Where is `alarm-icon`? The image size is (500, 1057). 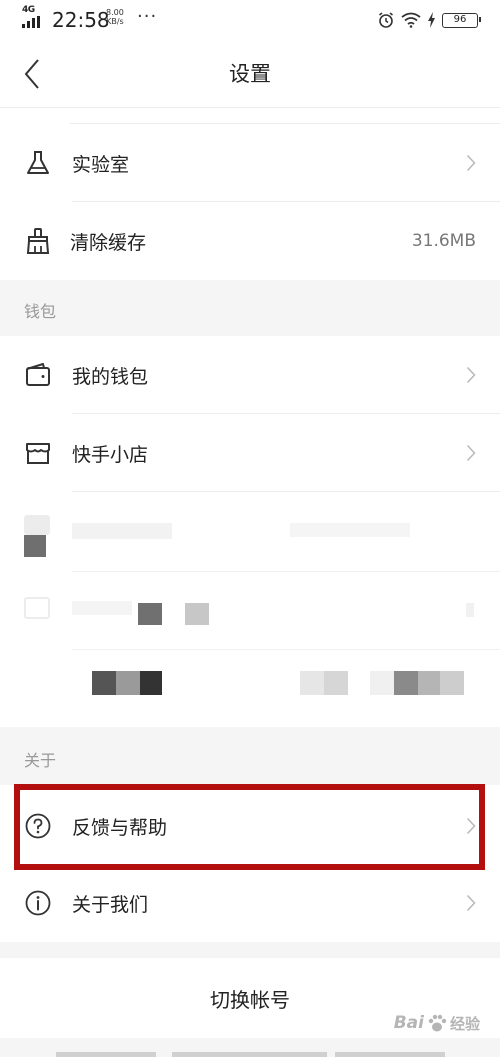
alarm-icon is located at coordinates (386, 20).